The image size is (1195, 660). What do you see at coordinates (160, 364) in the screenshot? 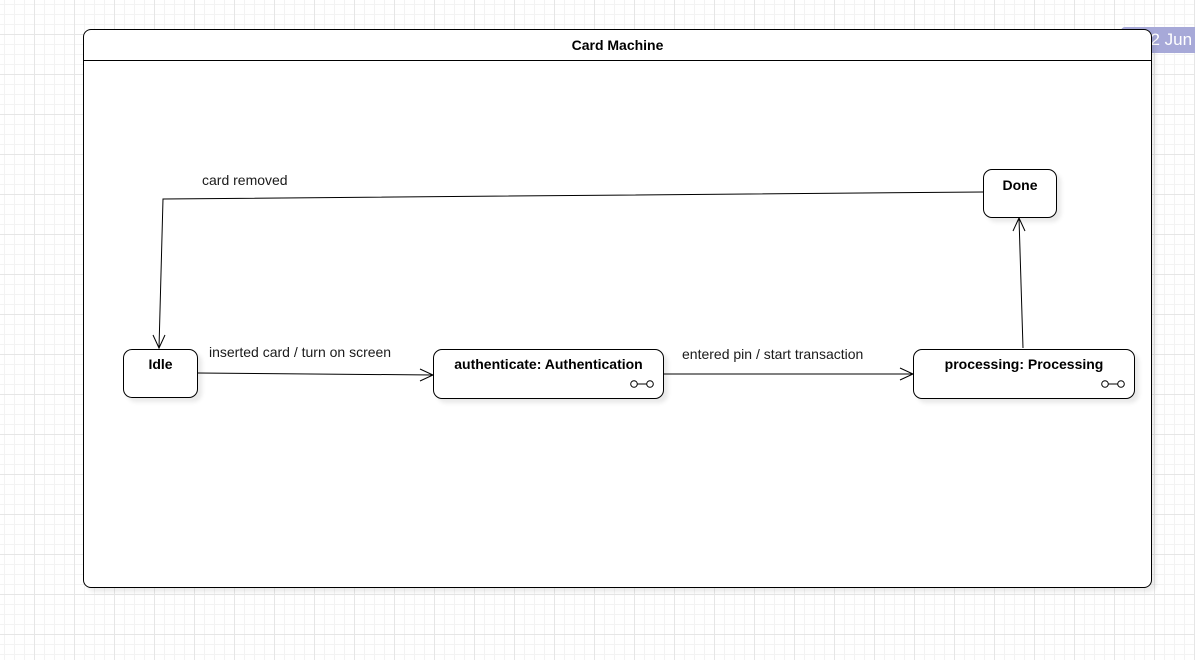
I see `state-idle-label: Idle` at bounding box center [160, 364].